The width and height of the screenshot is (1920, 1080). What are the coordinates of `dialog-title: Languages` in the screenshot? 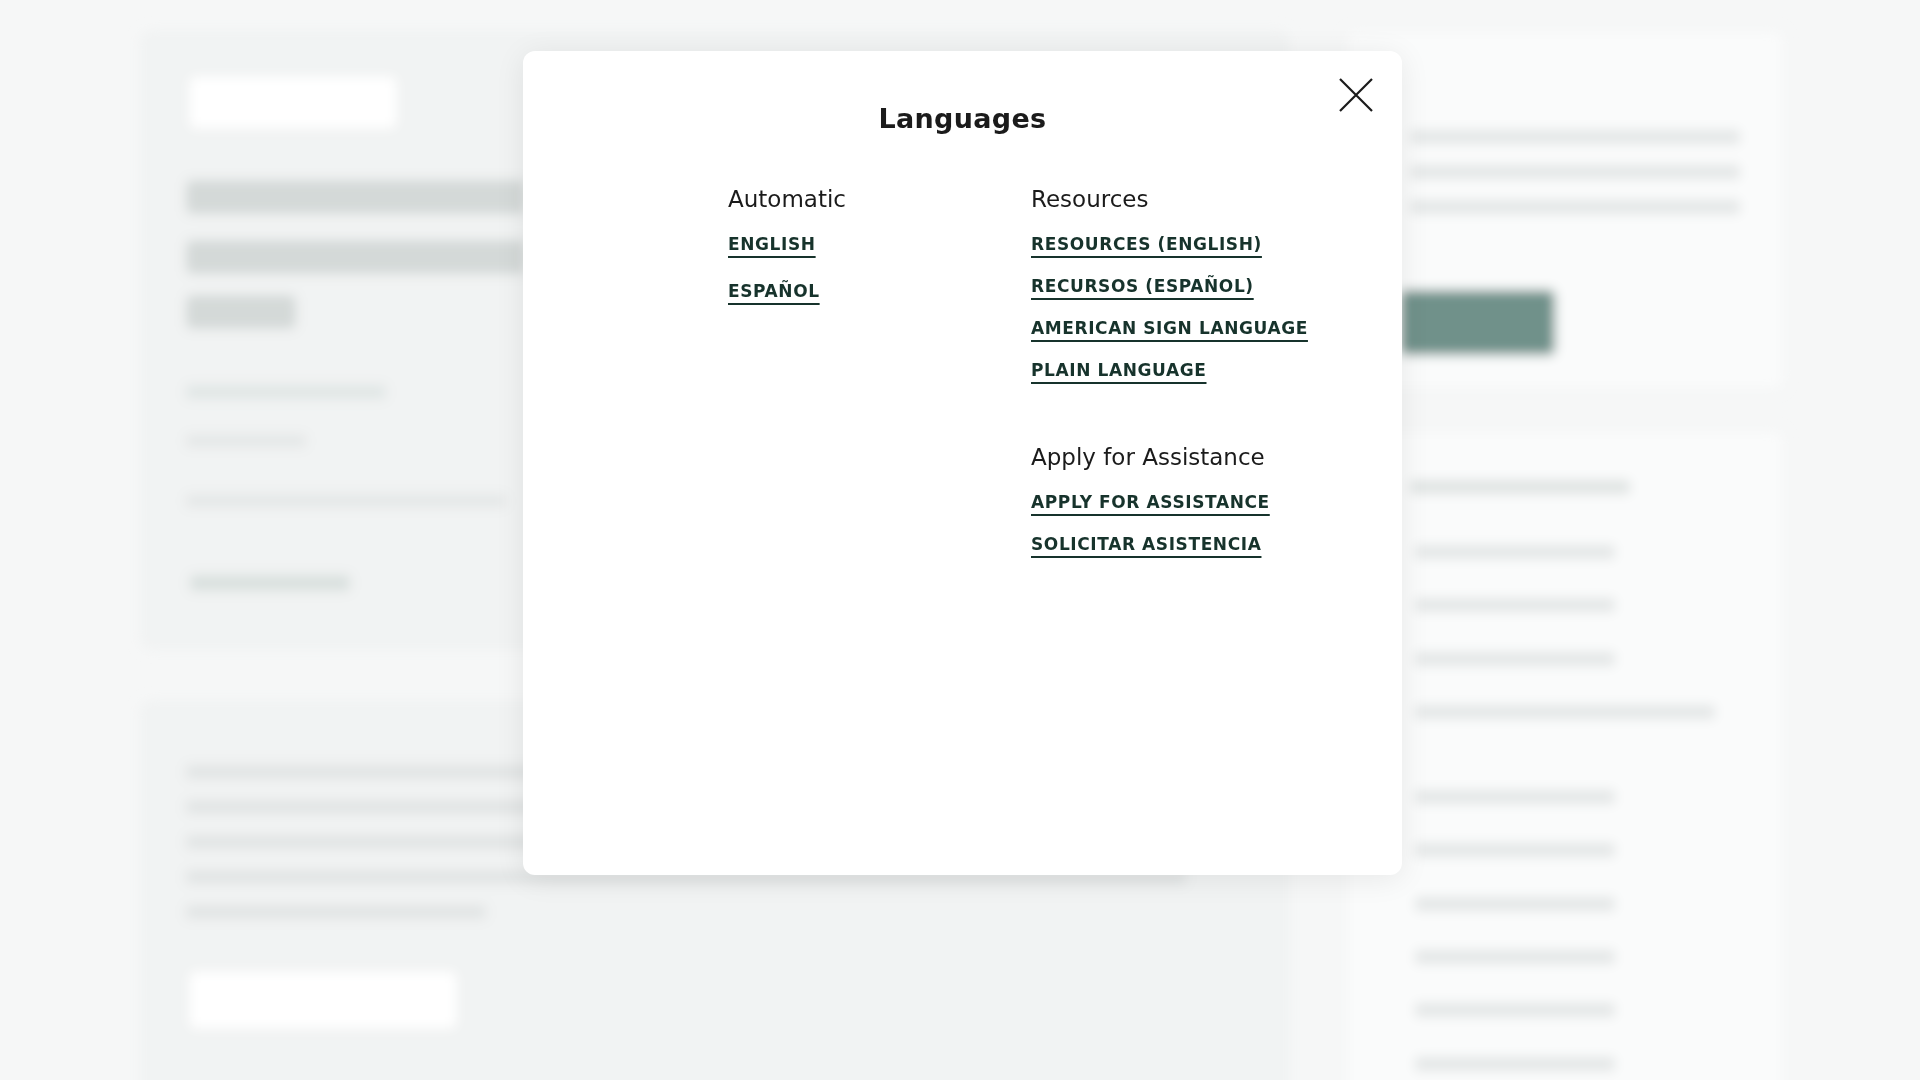 It's located at (962, 118).